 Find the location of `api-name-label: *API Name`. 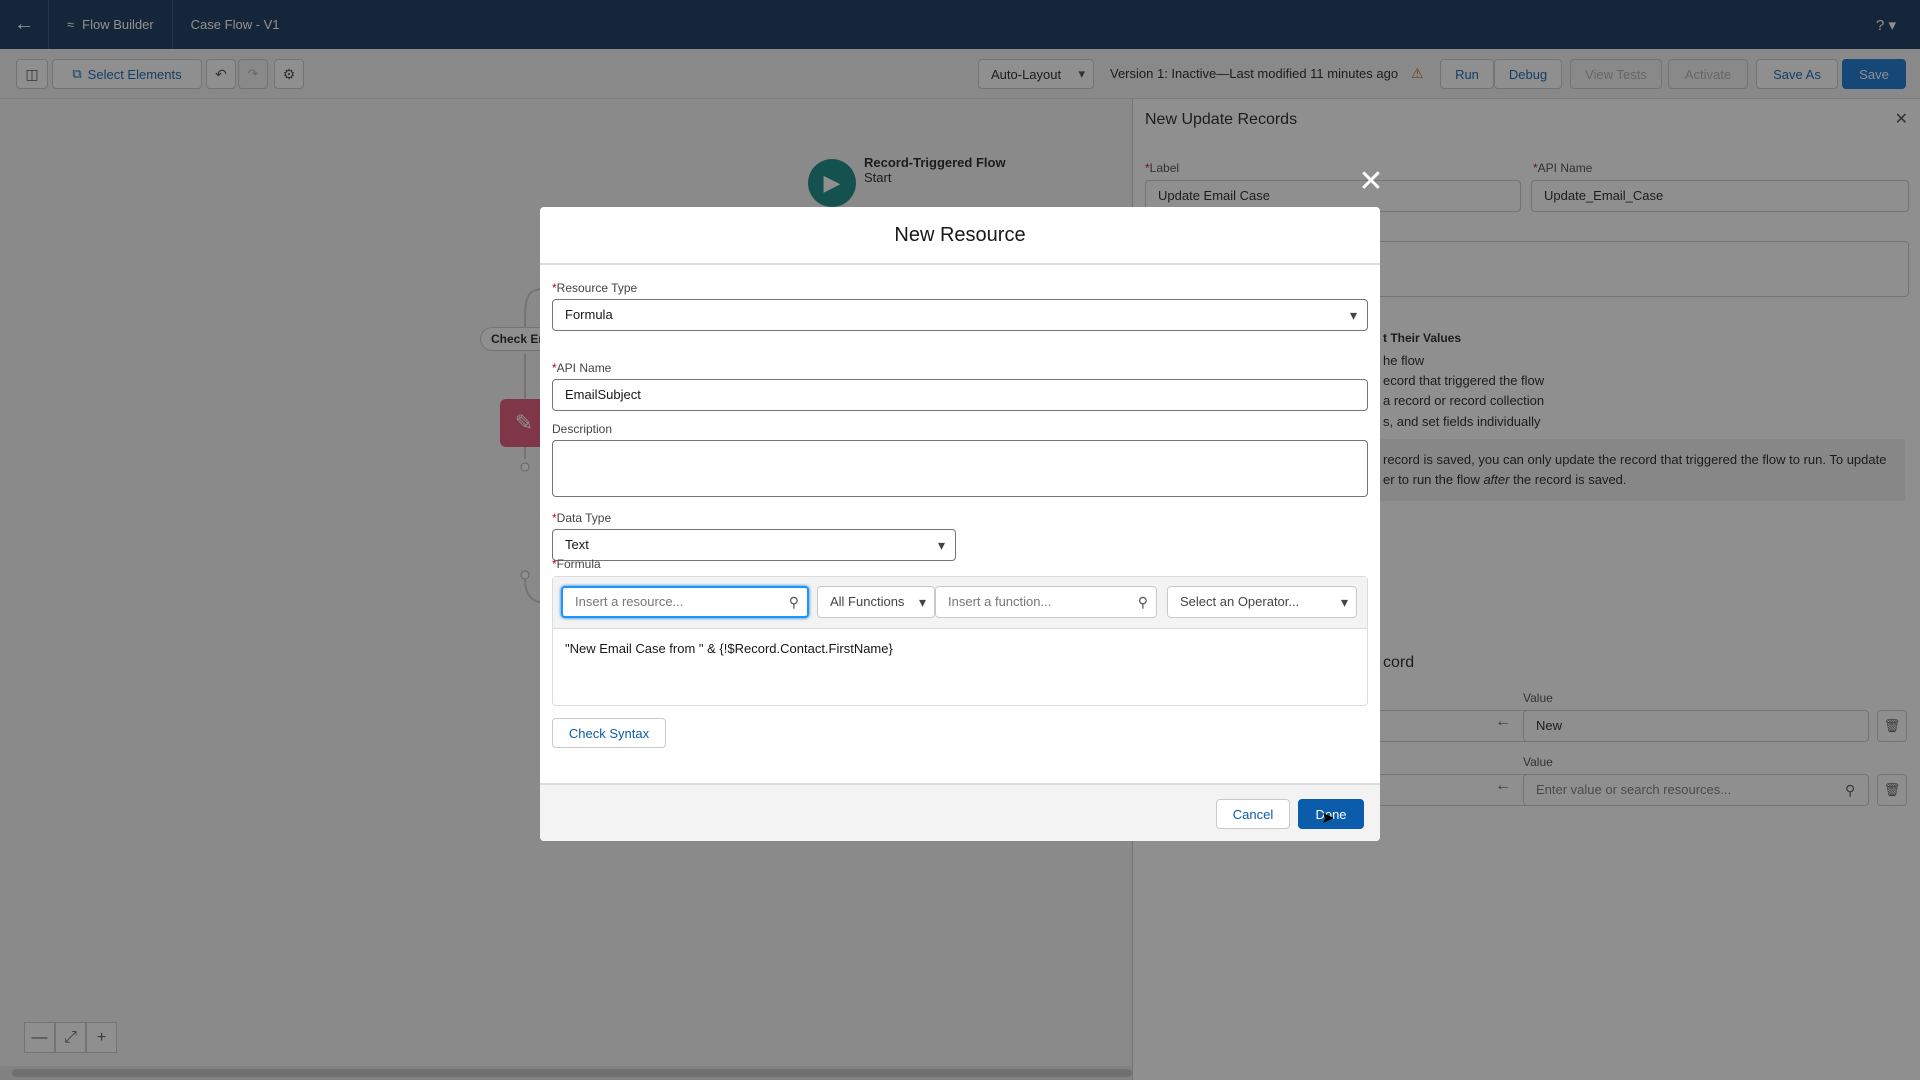

api-name-label: *API Name is located at coordinates (582, 368).